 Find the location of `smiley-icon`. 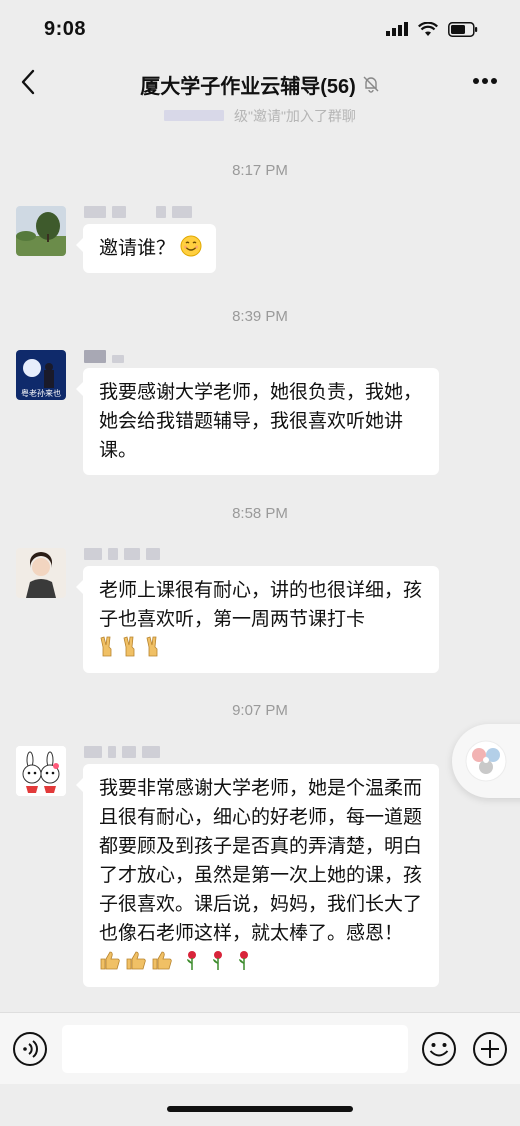

smiley-icon is located at coordinates (439, 1049).